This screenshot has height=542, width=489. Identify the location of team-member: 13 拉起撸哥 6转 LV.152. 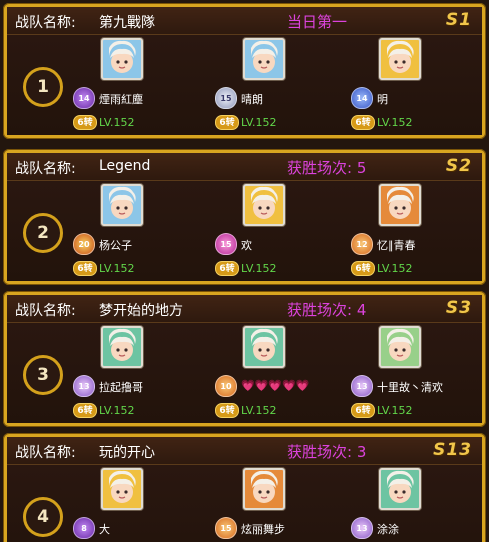
(140, 373).